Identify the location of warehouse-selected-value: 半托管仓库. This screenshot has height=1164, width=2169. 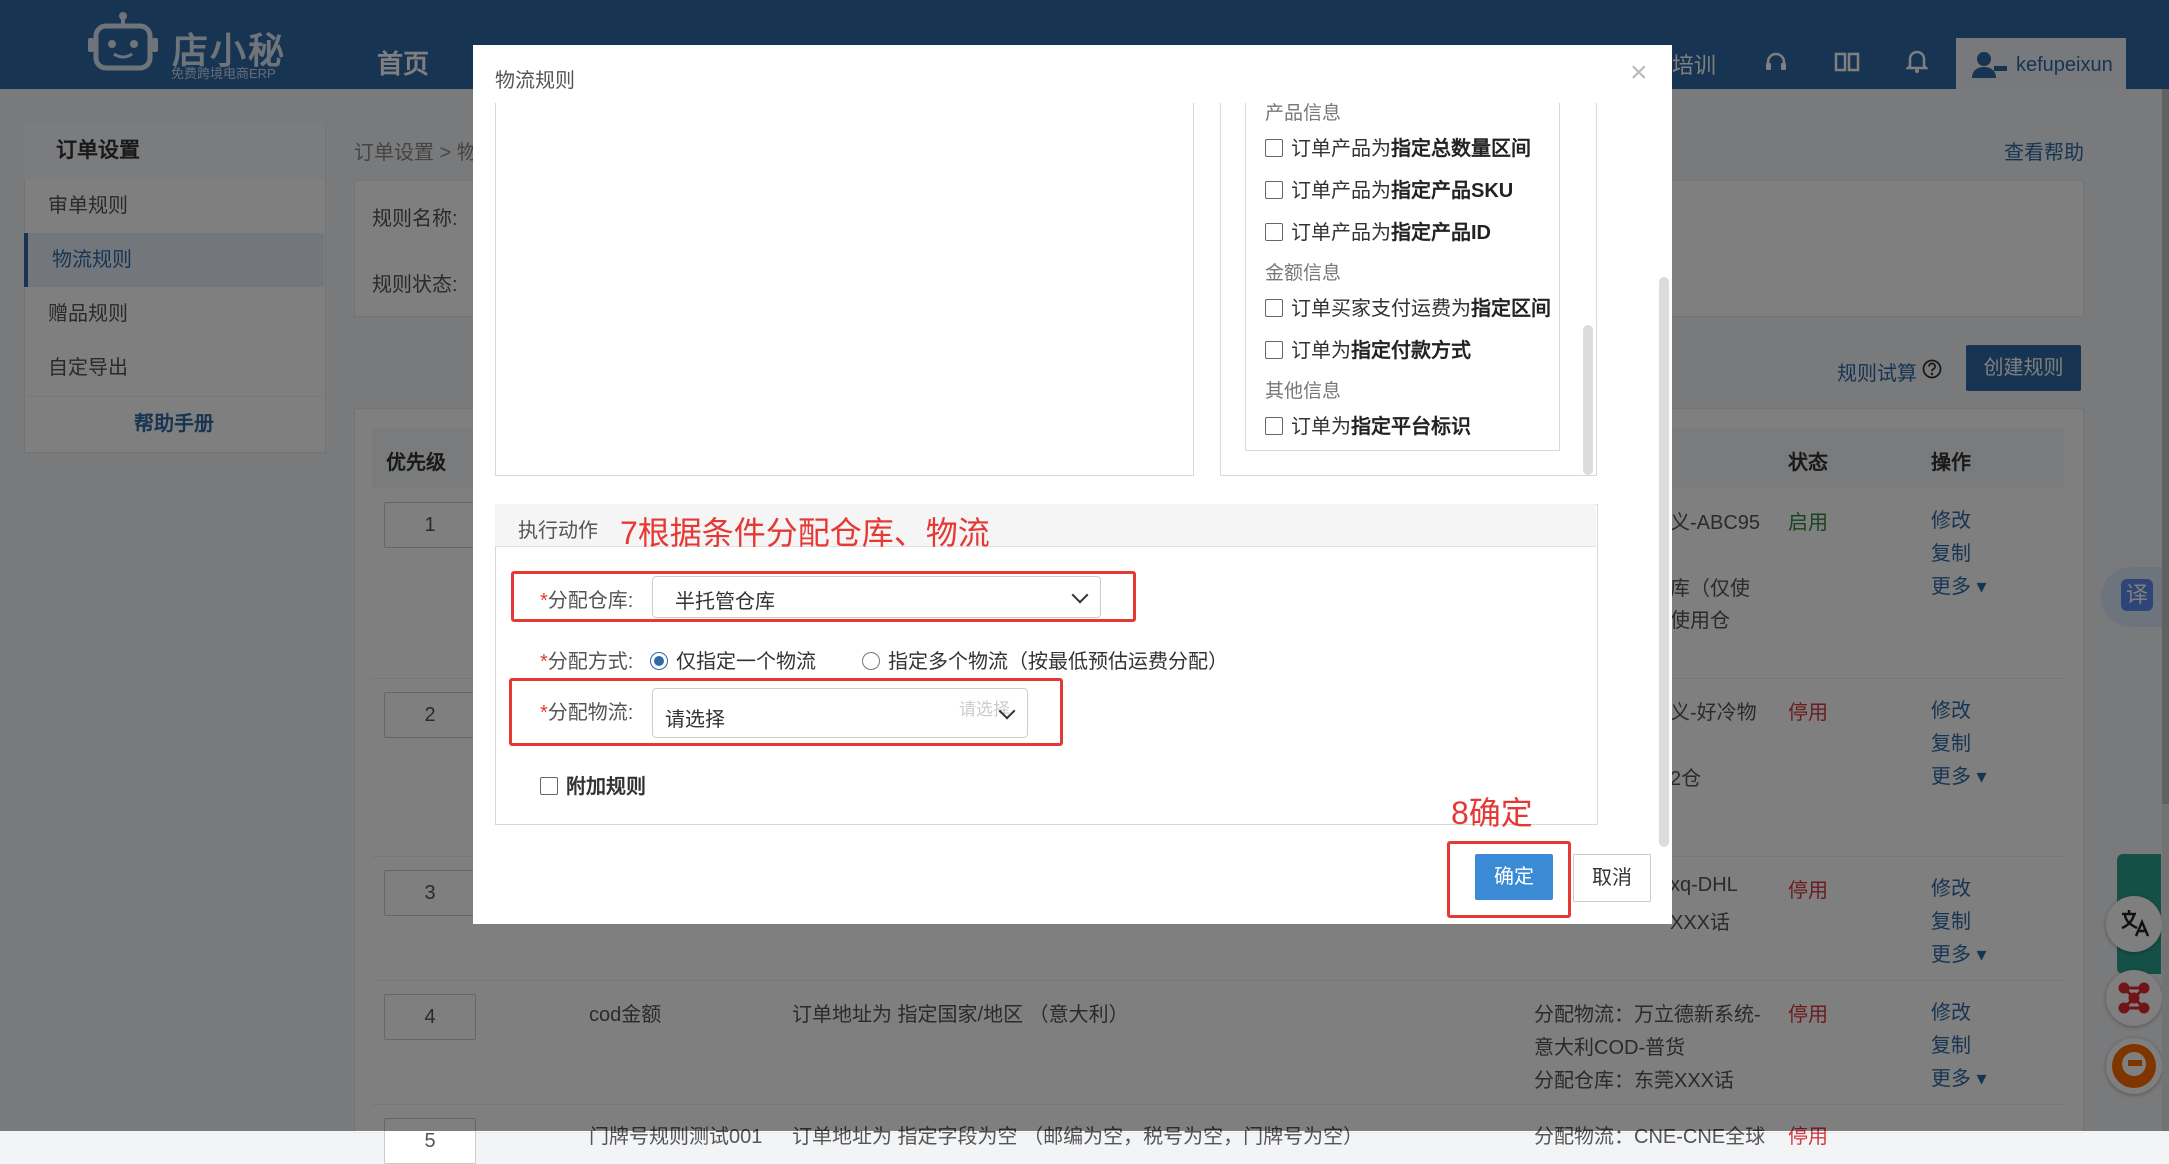
(725, 602).